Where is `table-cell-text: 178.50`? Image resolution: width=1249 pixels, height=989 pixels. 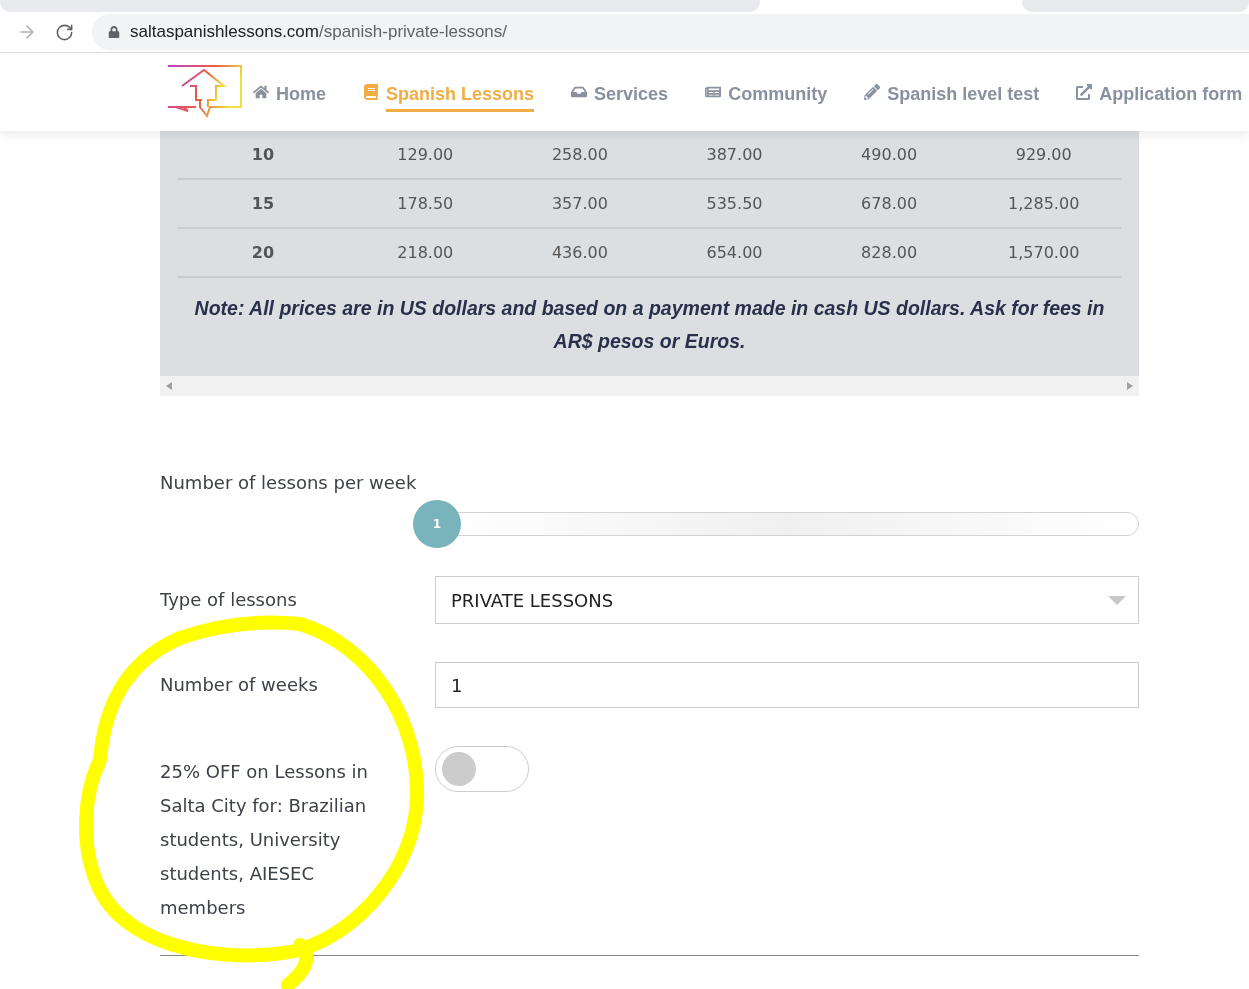
table-cell-text: 178.50 is located at coordinates (425, 203).